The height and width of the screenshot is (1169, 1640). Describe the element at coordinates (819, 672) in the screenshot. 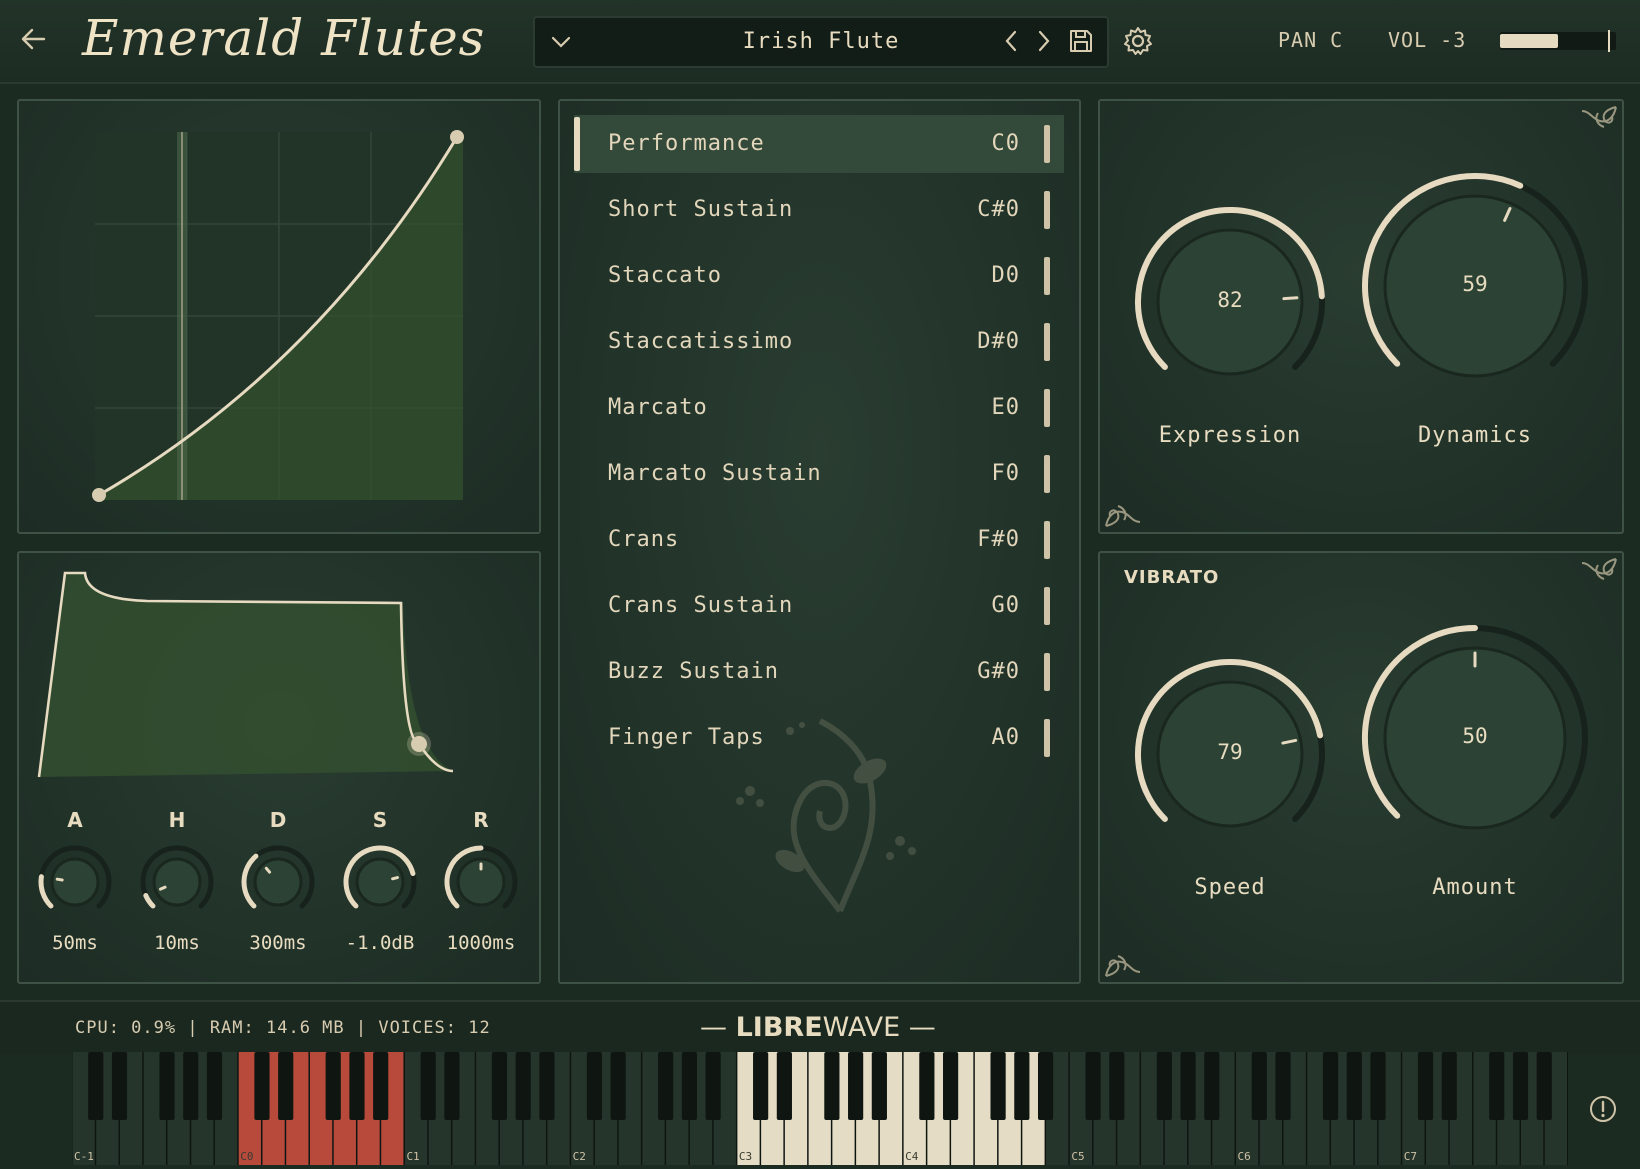

I see `articulation-row: Buzz Sustain G#0` at that location.